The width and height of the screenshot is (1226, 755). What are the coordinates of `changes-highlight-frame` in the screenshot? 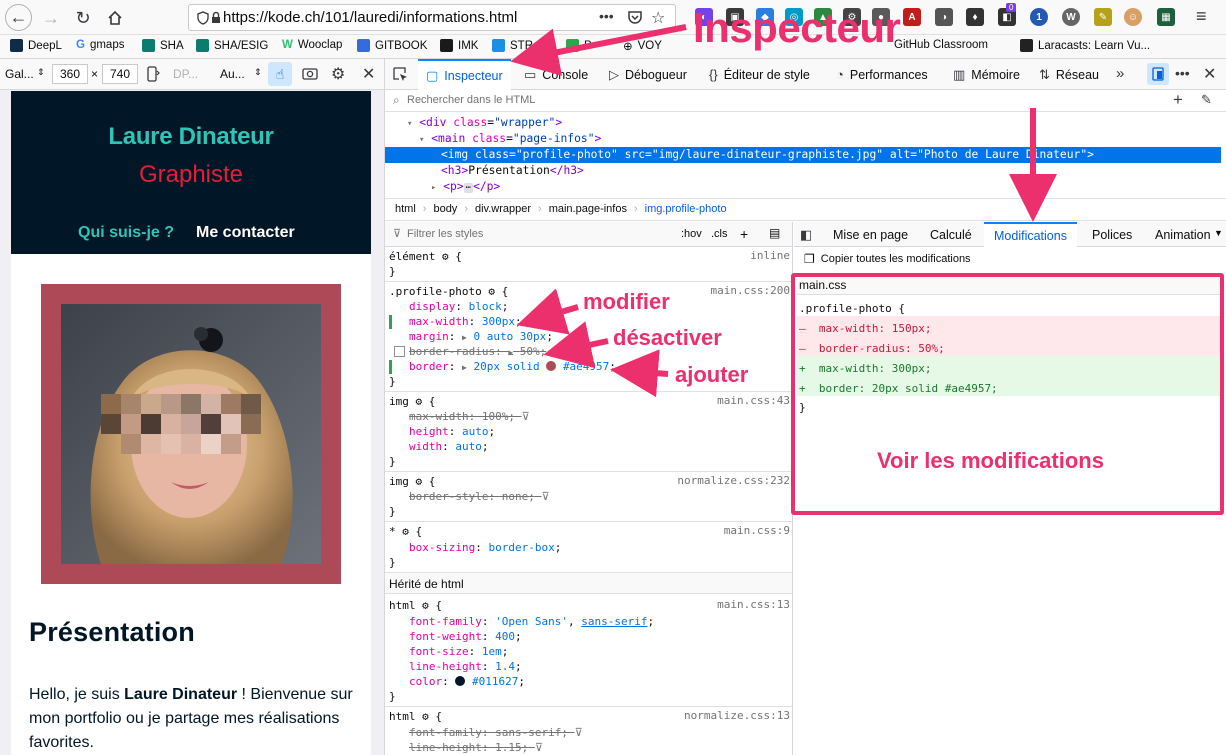 It's located at (1007, 394).